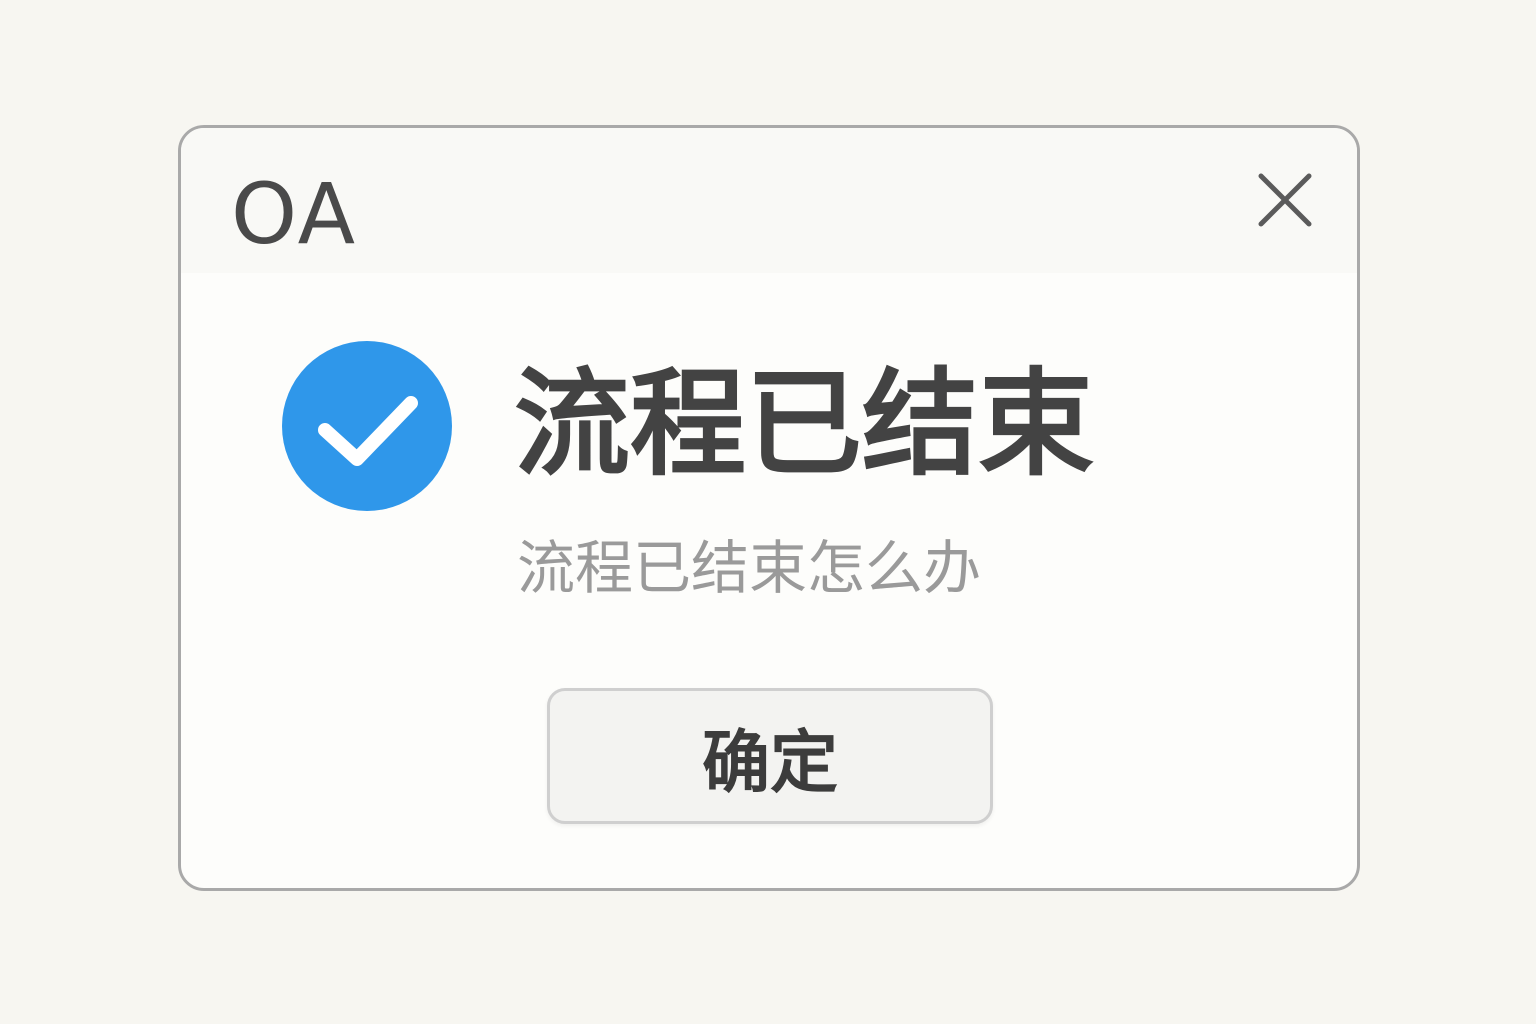 This screenshot has width=1536, height=1024. What do you see at coordinates (770, 756) in the screenshot?
I see `confirm-button: 确定` at bounding box center [770, 756].